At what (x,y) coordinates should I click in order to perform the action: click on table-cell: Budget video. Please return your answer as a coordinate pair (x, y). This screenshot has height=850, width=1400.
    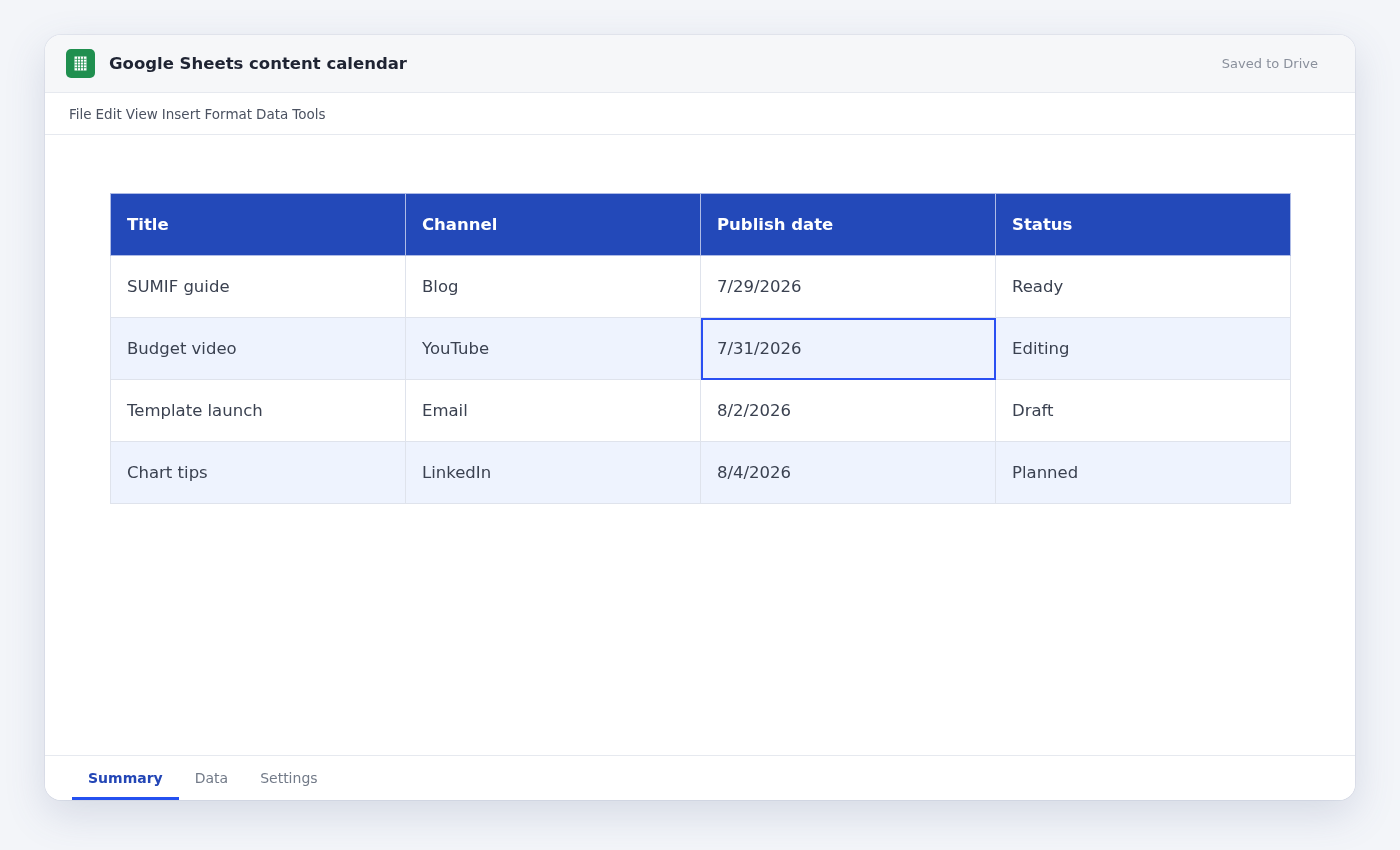
    Looking at the image, I should click on (258, 348).